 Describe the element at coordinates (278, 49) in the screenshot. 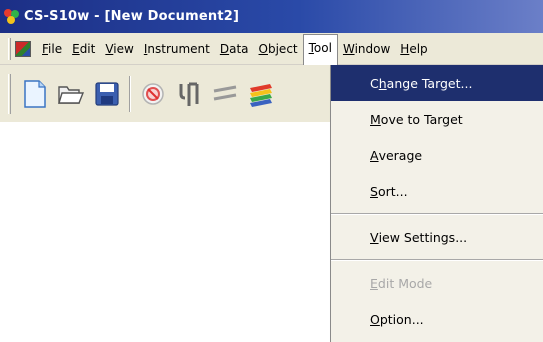

I see `menu-object: Object` at that location.